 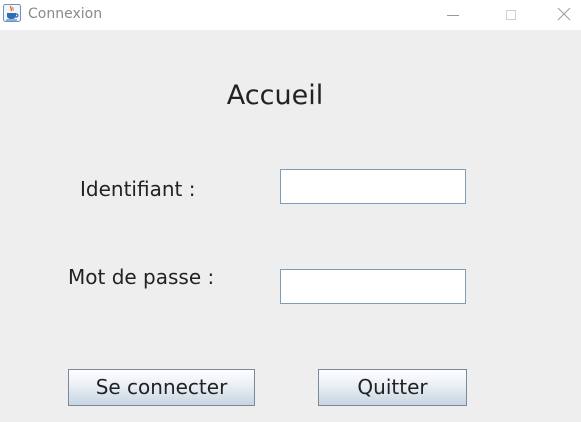 I want to click on maximize-icon, so click(x=511, y=15).